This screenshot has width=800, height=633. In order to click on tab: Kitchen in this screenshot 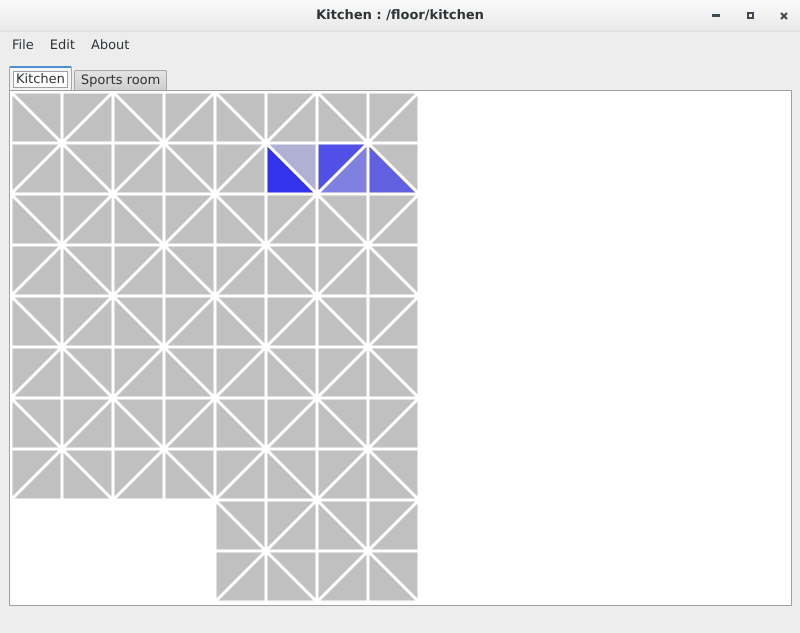, I will do `click(40, 78)`.